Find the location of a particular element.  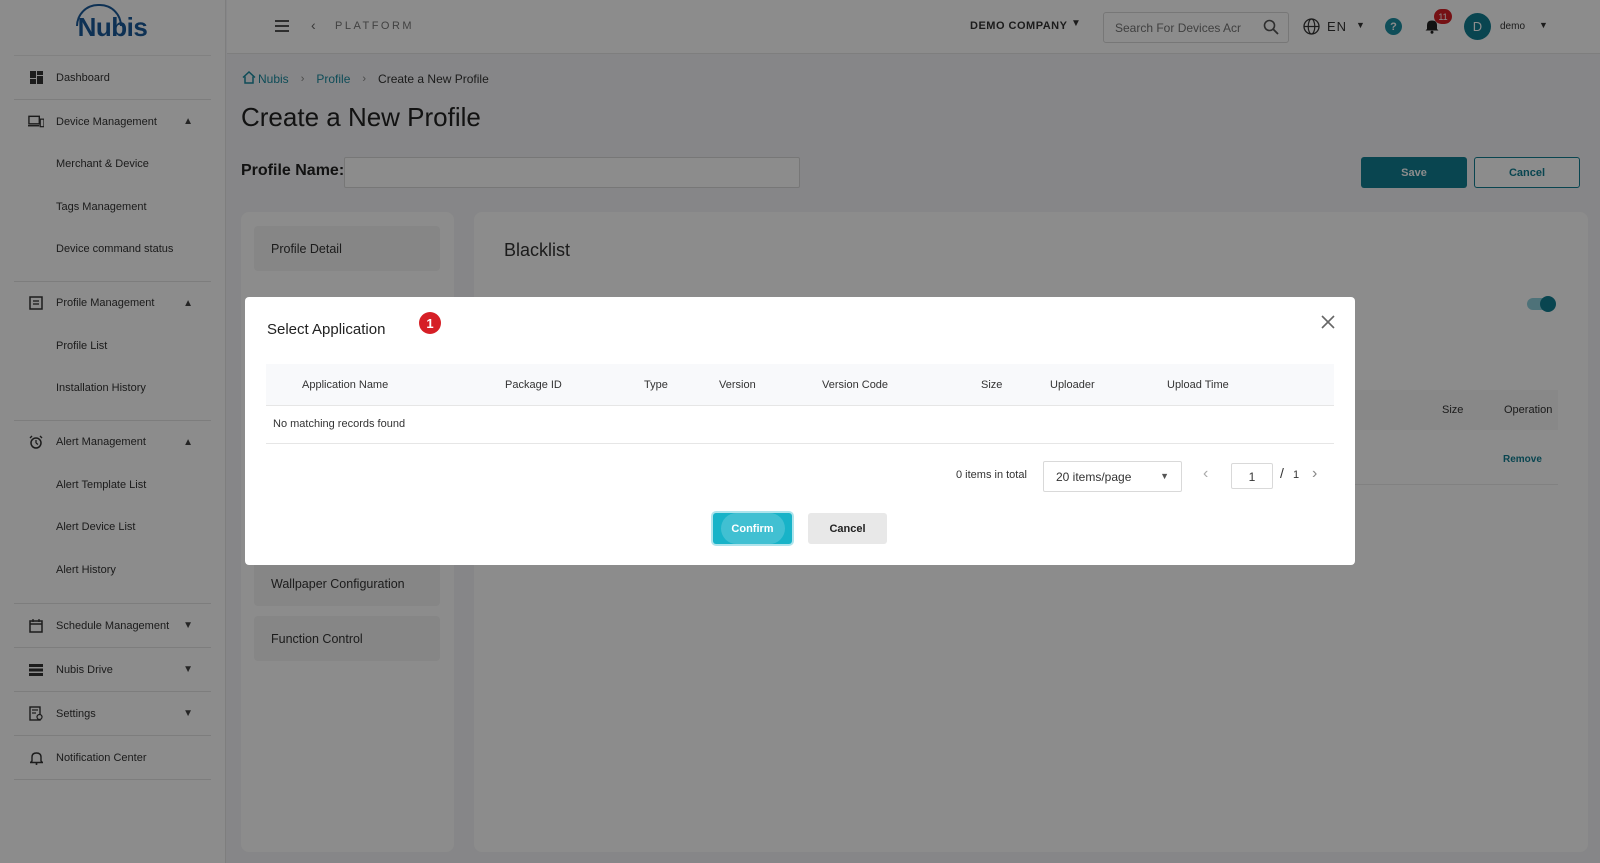

empty-table-message: No matching records found is located at coordinates (800, 425).